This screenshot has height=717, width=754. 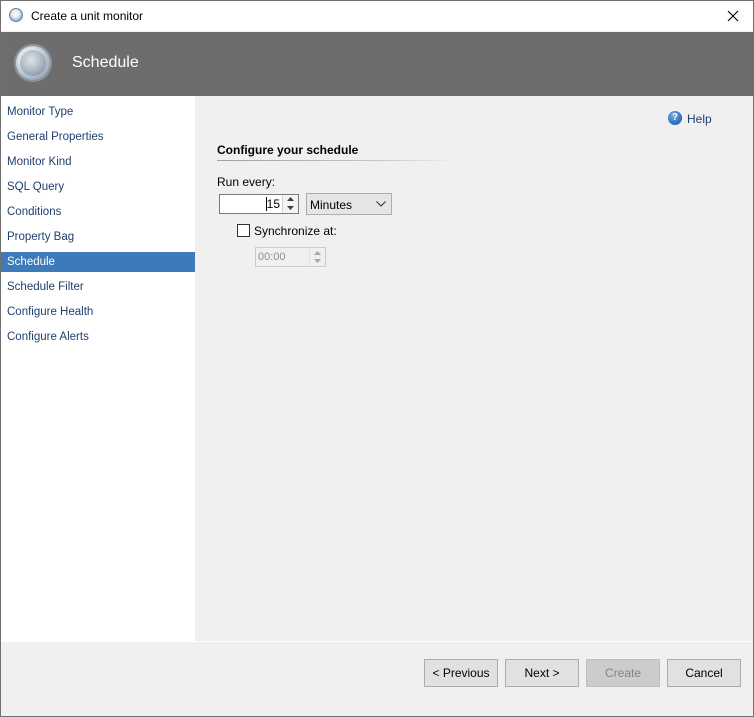 I want to click on window-title: Create a unit monitor, so click(x=87, y=16).